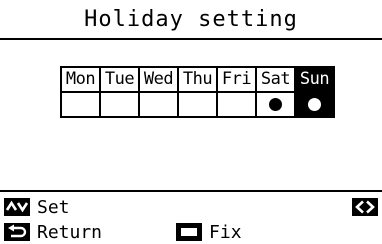  Describe the element at coordinates (191, 191) in the screenshot. I see `footer-divider` at that location.